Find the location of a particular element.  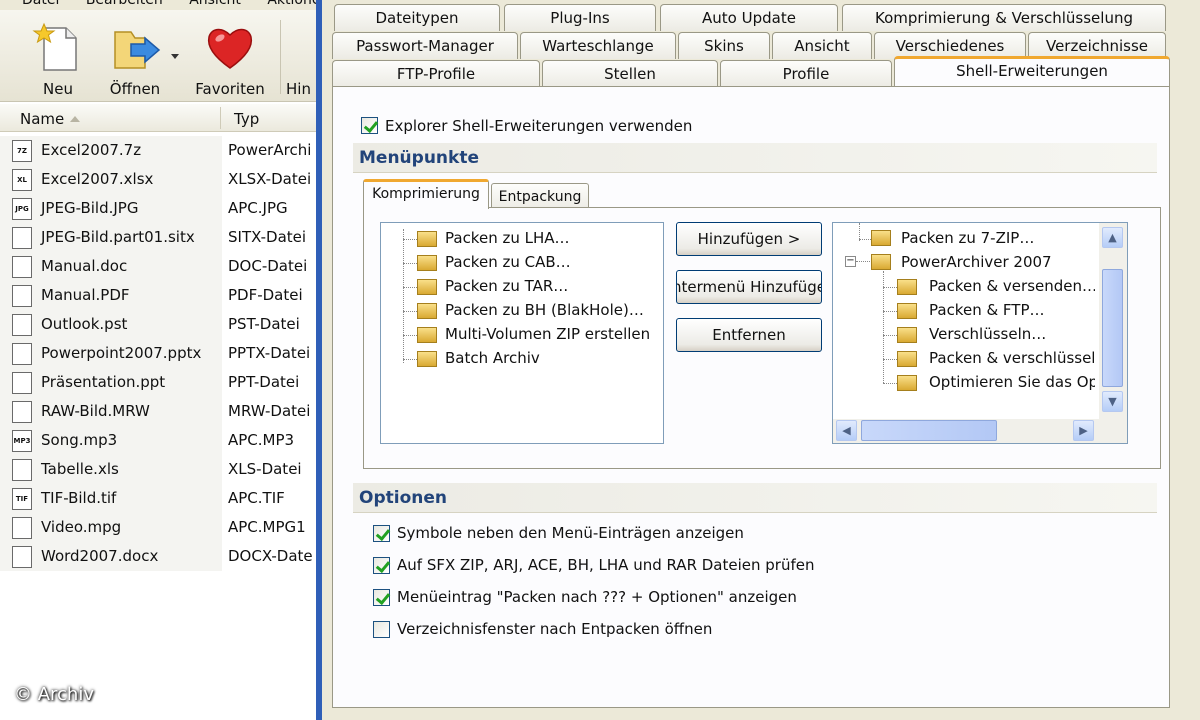

tab-verschiedenes: Verschiedenes is located at coordinates (950, 45).